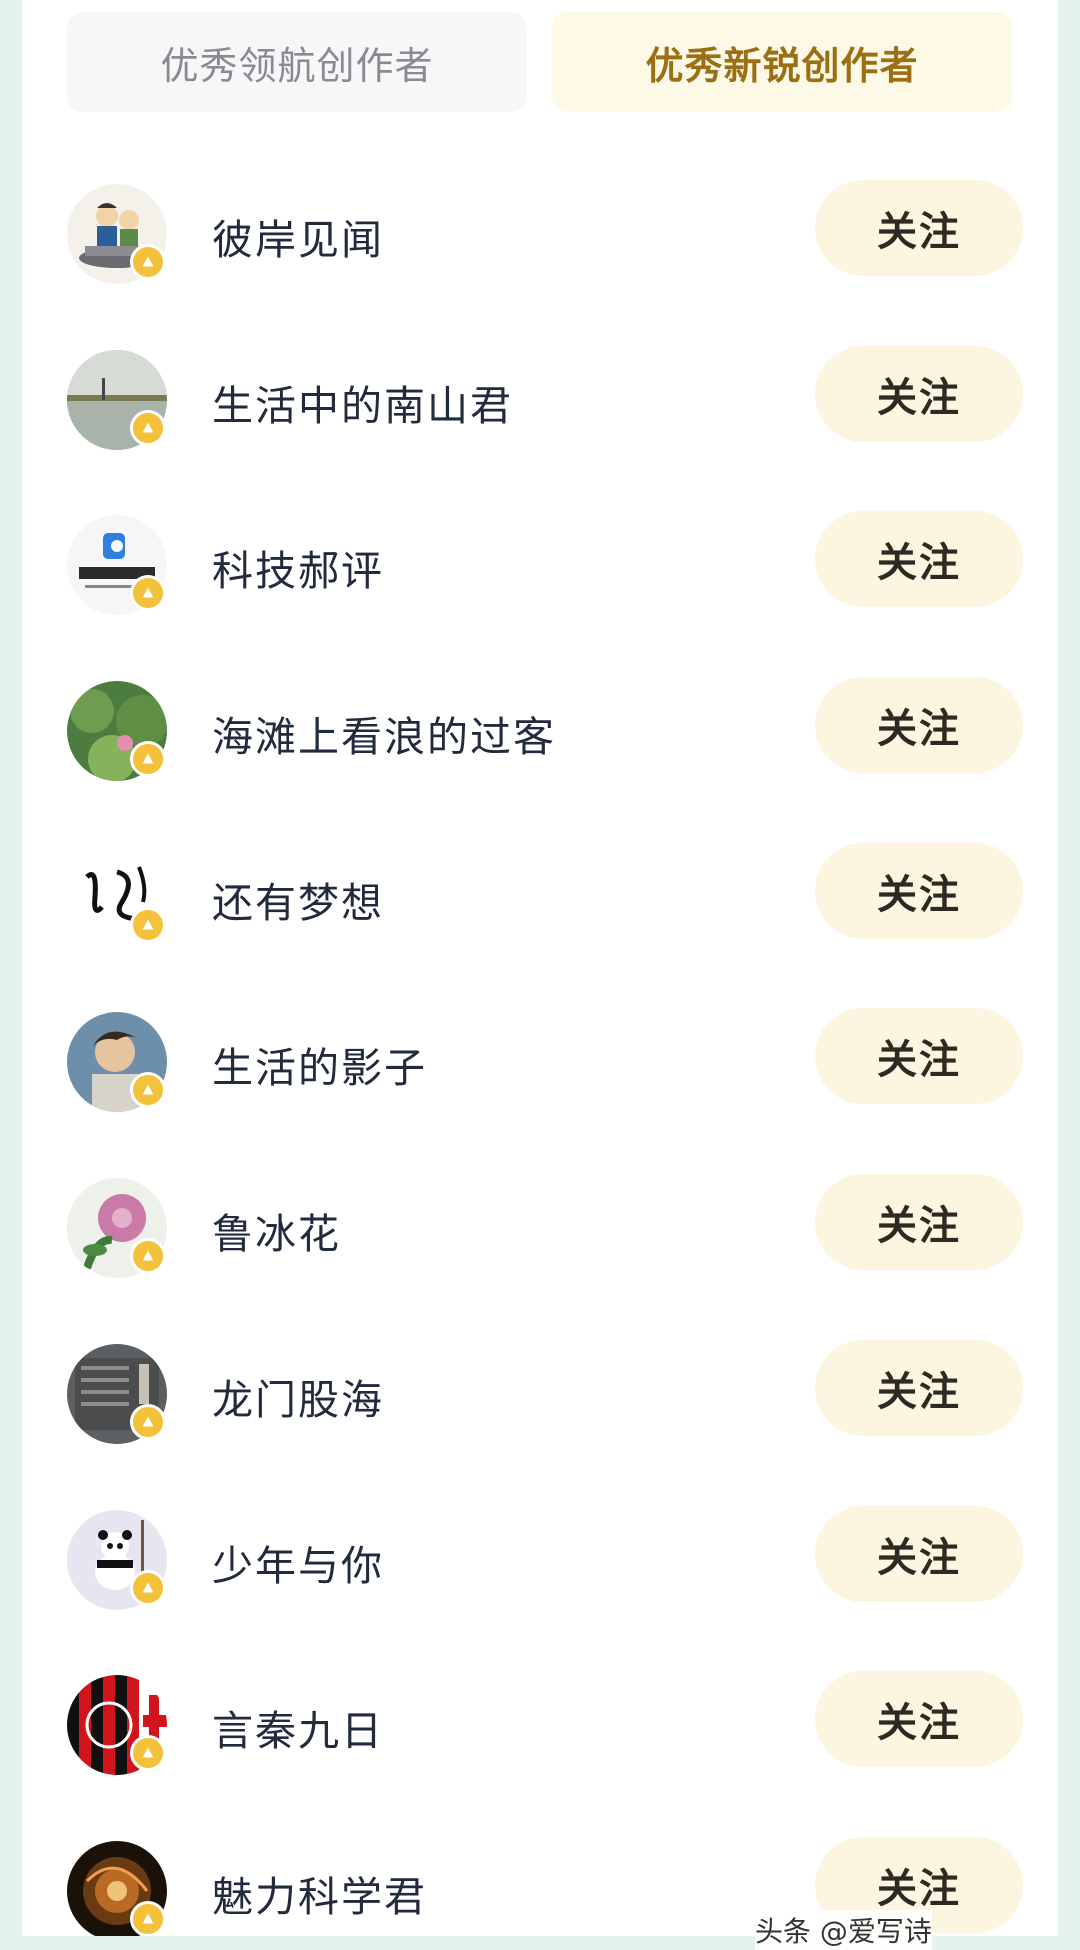 This screenshot has height=1950, width=1080. Describe the element at coordinates (540, 582) in the screenshot. I see `list-item: 科技郝评 关注` at that location.